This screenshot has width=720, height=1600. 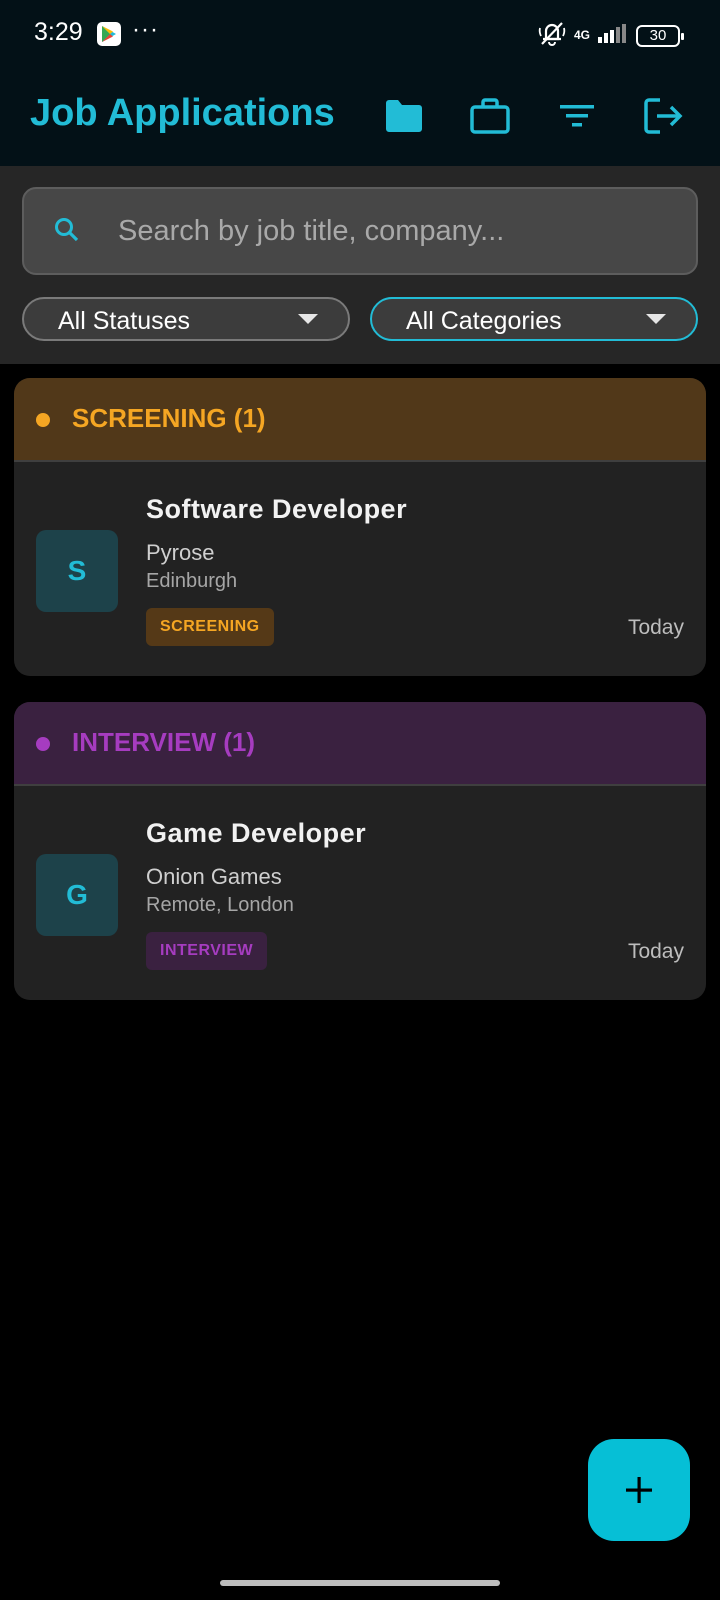 What do you see at coordinates (182, 113) in the screenshot?
I see `page-title: Job Applications` at bounding box center [182, 113].